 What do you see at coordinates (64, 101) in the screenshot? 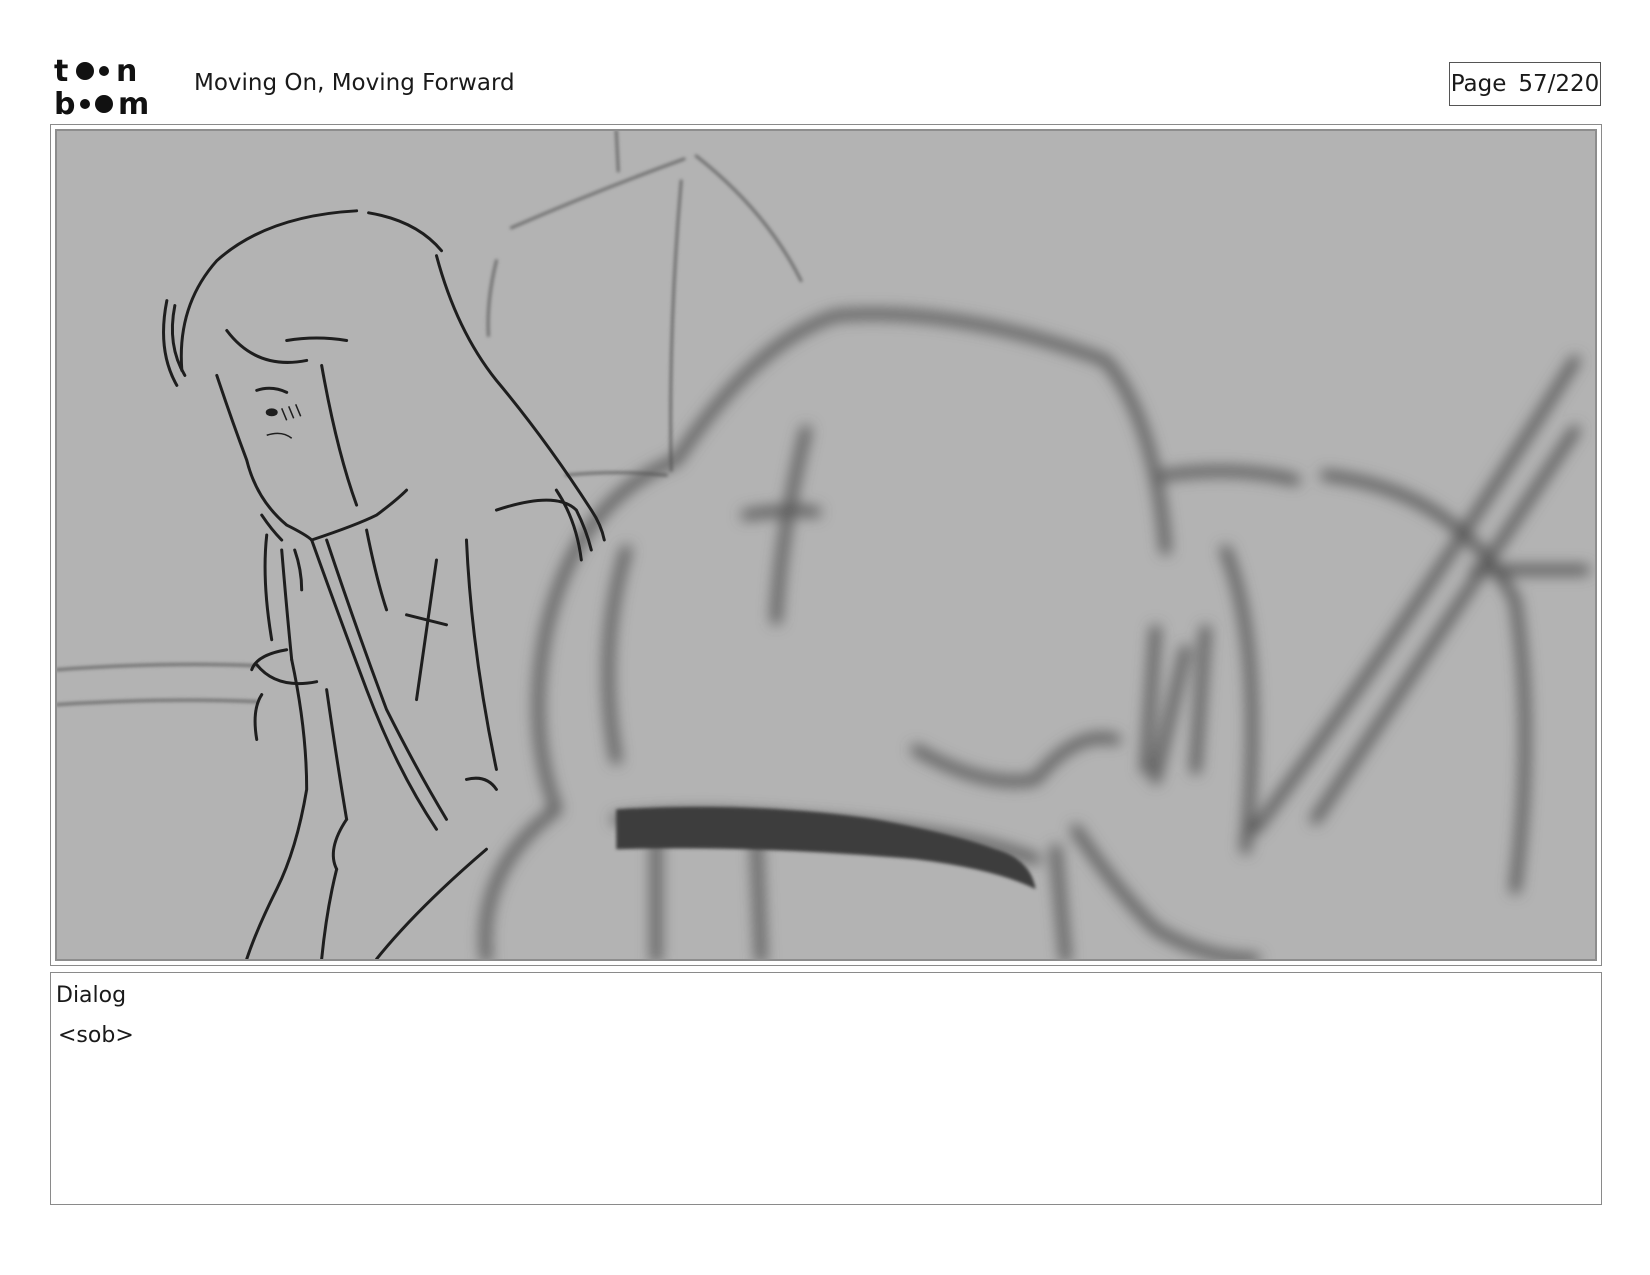
I see `svg-text: b` at bounding box center [64, 101].